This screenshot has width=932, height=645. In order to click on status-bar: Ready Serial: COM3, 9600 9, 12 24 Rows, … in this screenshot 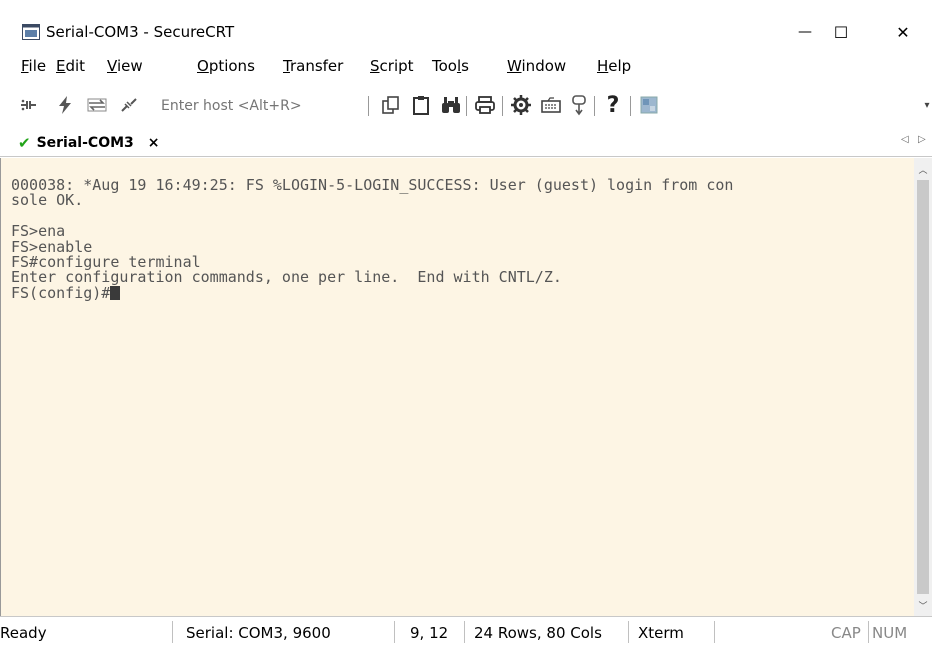, I will do `click(466, 630)`.